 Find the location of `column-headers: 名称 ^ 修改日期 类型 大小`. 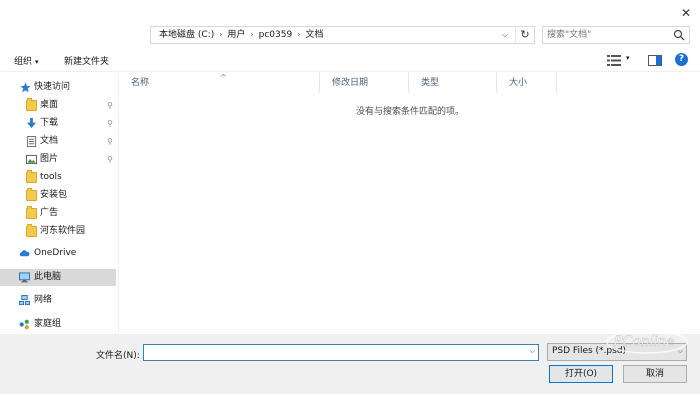

column-headers: 名称 ^ 修改日期 类型 大小 is located at coordinates (339, 83).